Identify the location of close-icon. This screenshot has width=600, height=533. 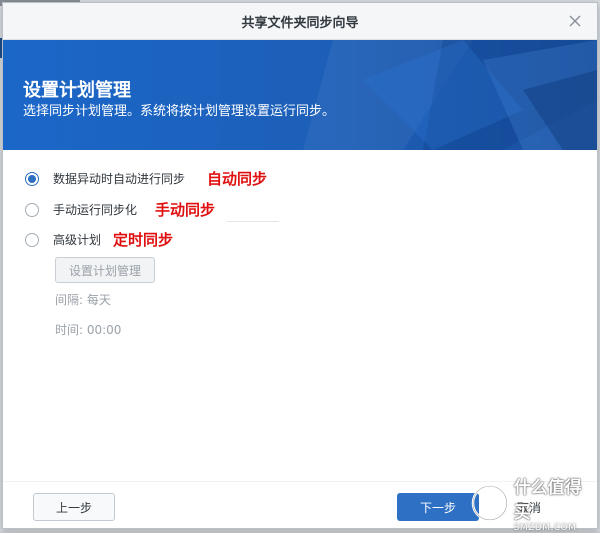
(575, 21).